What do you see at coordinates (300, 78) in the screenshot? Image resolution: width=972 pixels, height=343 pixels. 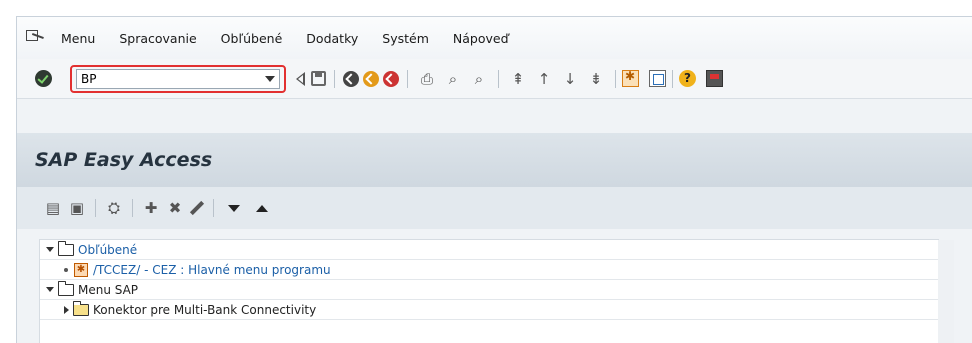 I see `back-triangle-icon` at bounding box center [300, 78].